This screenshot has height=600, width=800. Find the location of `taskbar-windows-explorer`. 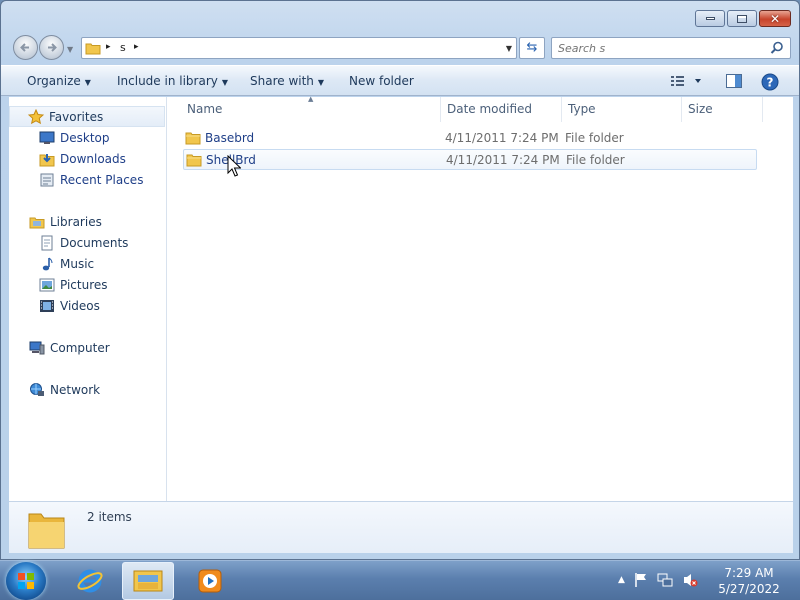

taskbar-windows-explorer is located at coordinates (148, 581).